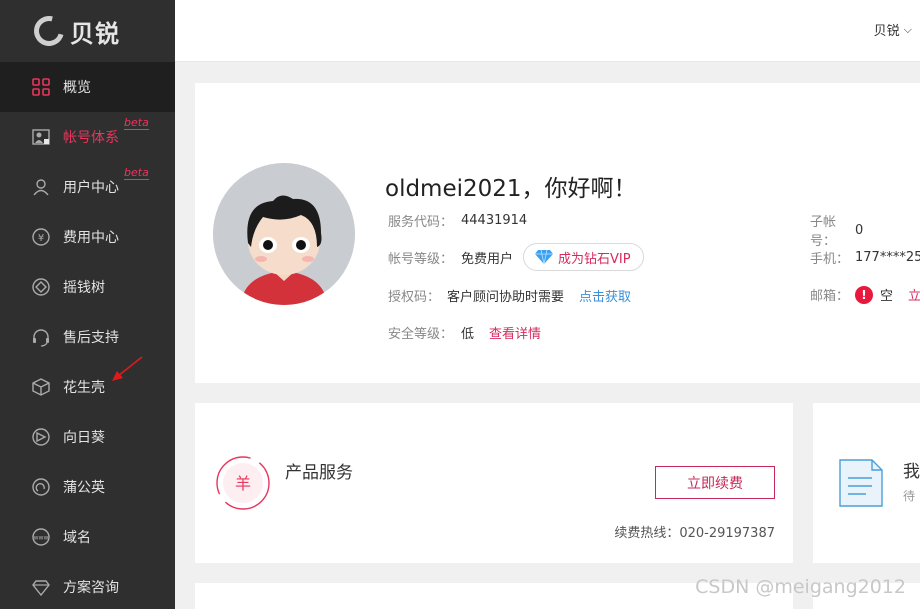 The image size is (920, 609). What do you see at coordinates (421, 259) in the screenshot?
I see `account-level-label: 帐号等级：` at bounding box center [421, 259].